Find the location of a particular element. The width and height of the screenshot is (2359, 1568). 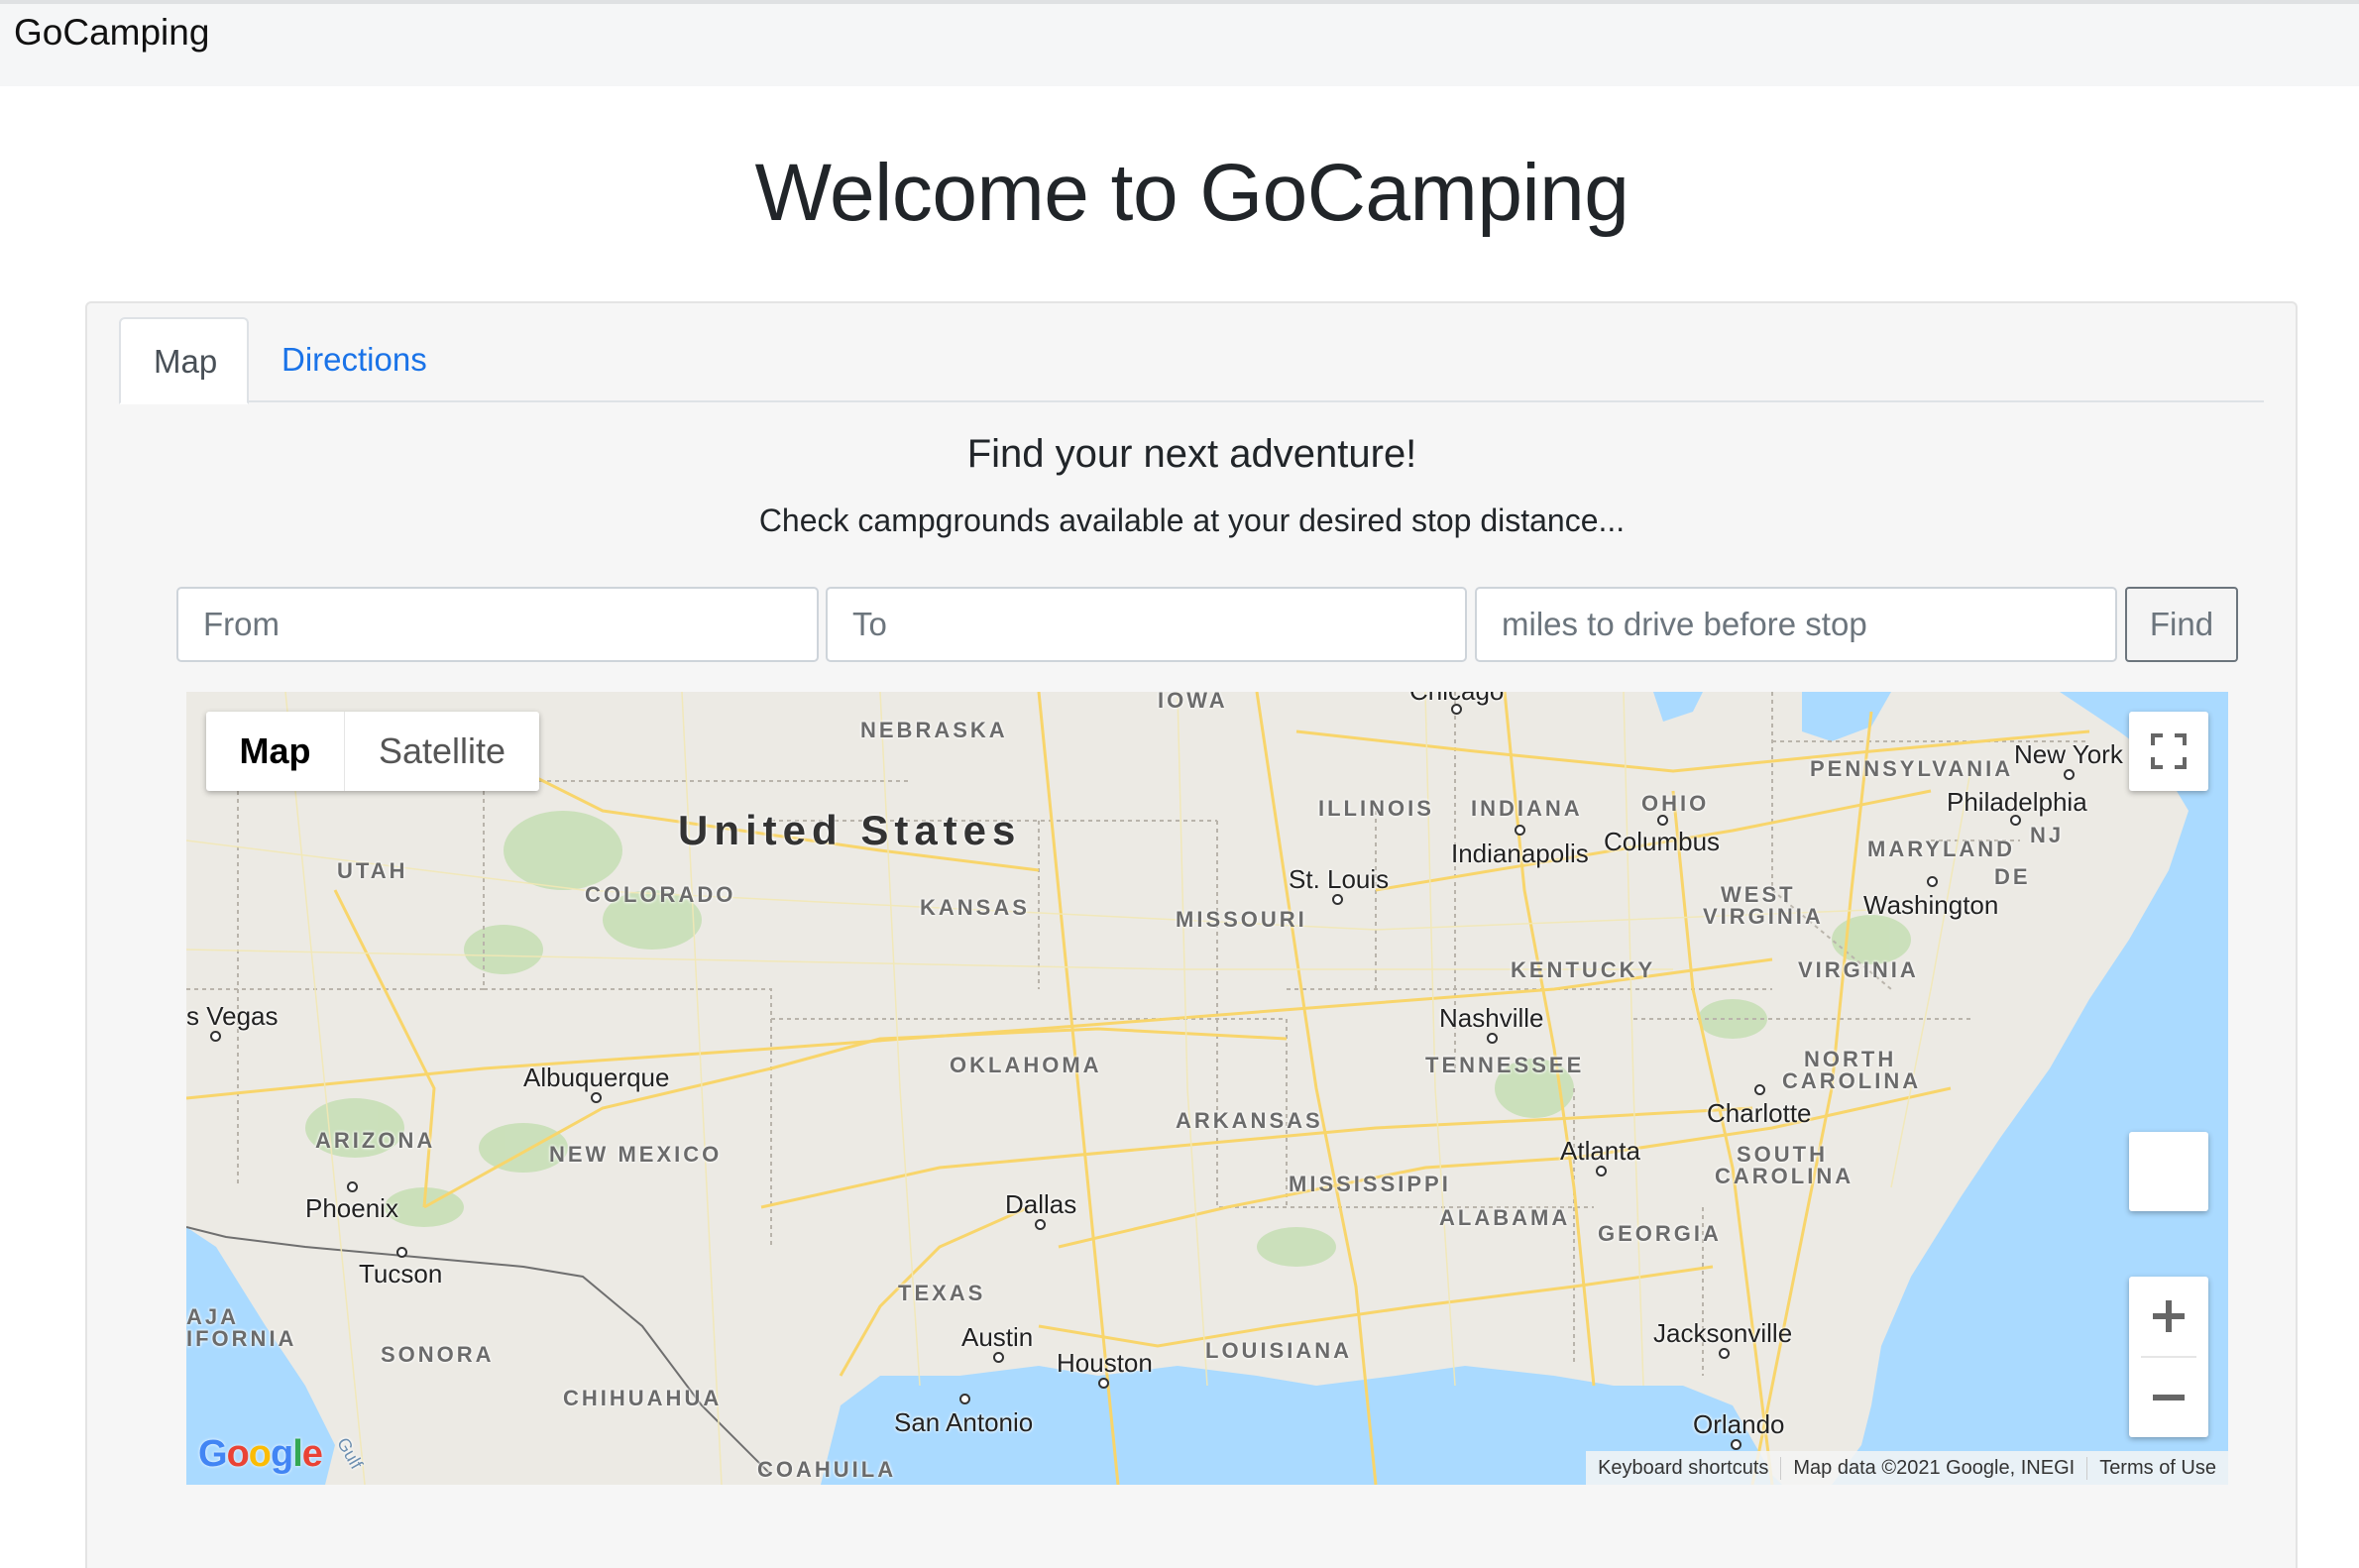

finder-heading: Find your next adventure! is located at coordinates (1191, 454).